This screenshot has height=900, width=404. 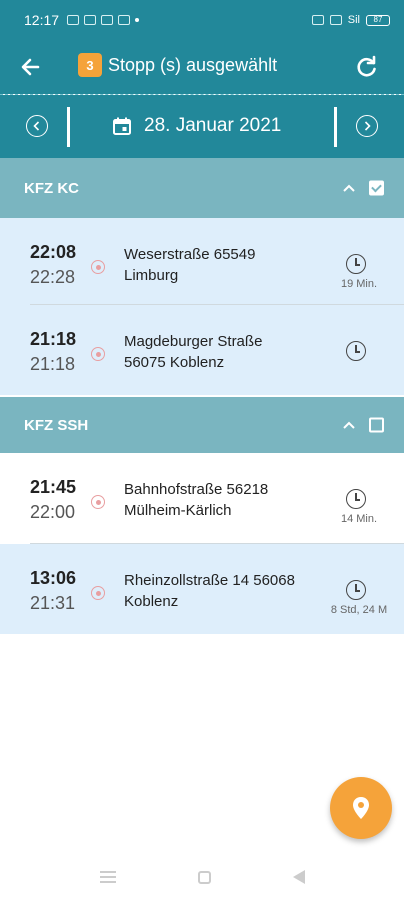 I want to click on address-line1: Bahnhofstraße 56218, so click(x=196, y=489).